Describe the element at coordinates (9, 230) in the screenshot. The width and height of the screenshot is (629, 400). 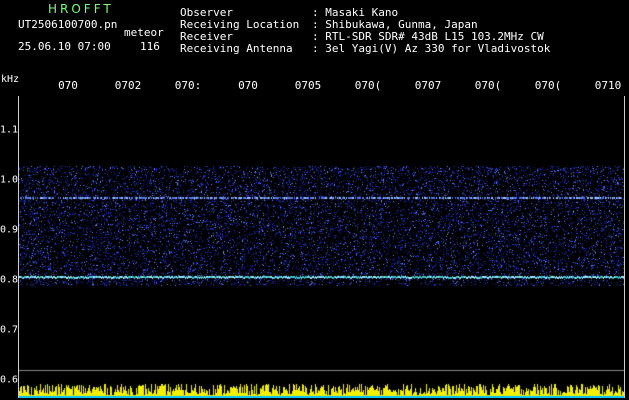
I see `y-tick: 0.9` at that location.